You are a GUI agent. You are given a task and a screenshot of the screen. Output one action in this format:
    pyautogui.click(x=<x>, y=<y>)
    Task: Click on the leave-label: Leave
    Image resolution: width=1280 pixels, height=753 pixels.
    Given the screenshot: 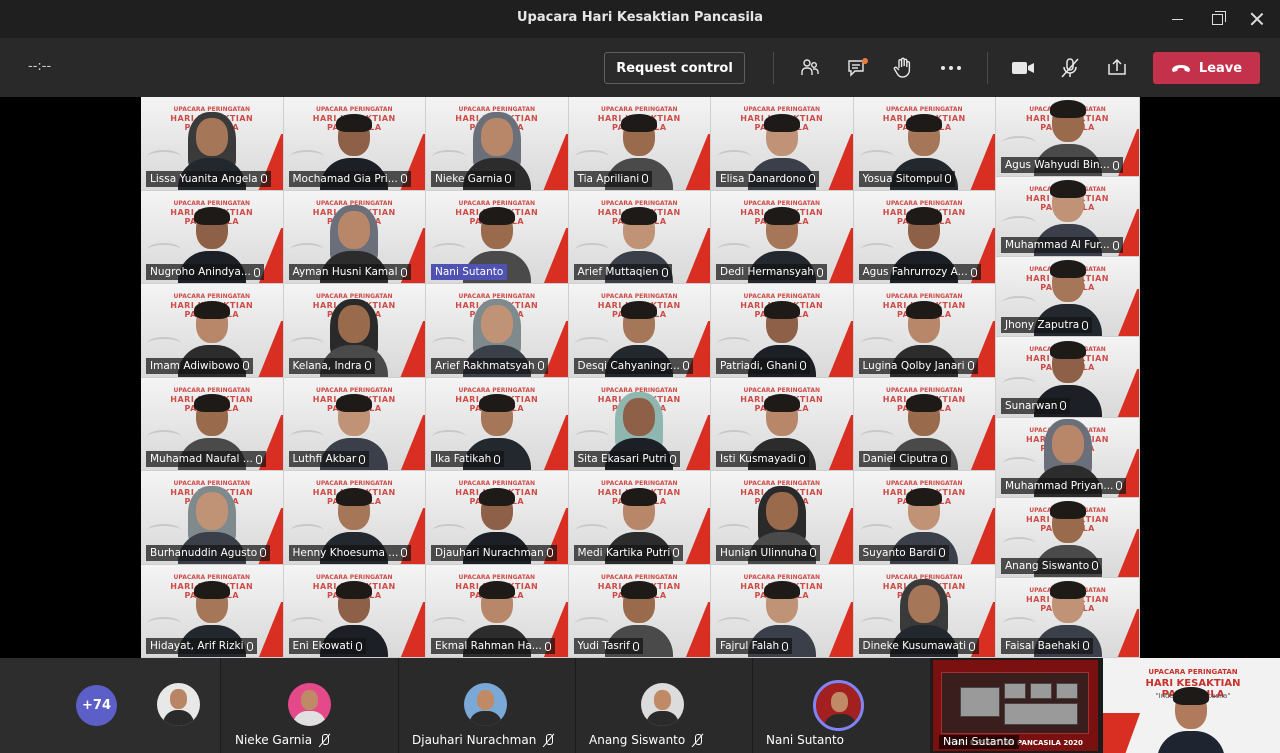 What is the action you would take?
    pyautogui.click(x=1220, y=68)
    